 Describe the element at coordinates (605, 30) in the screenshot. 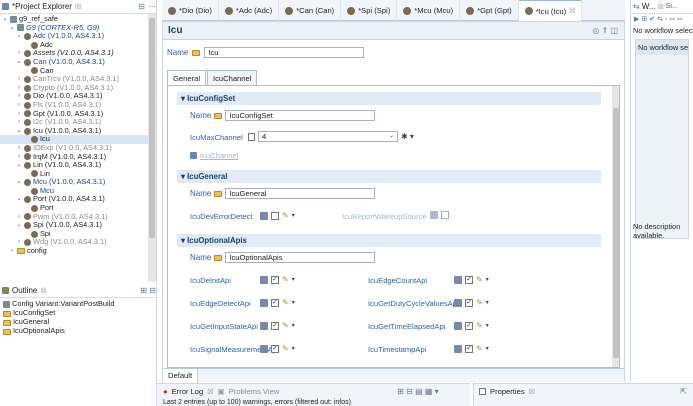

I see `editor-header-icons: ◎ ⇑ ◫` at that location.